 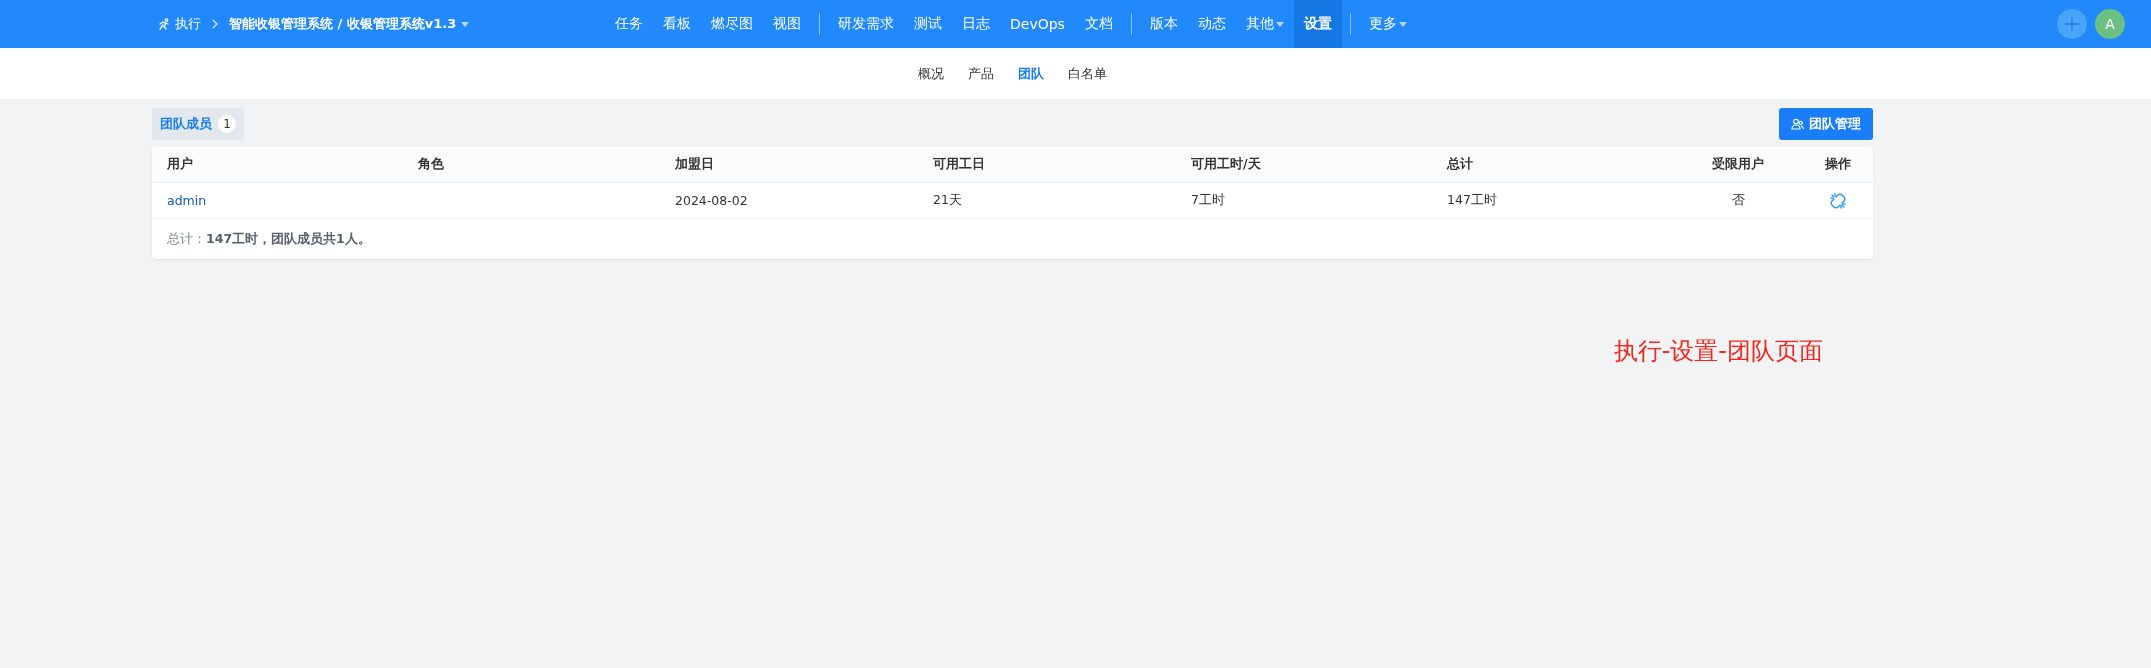 I want to click on column-header: 总计, so click(x=1459, y=164).